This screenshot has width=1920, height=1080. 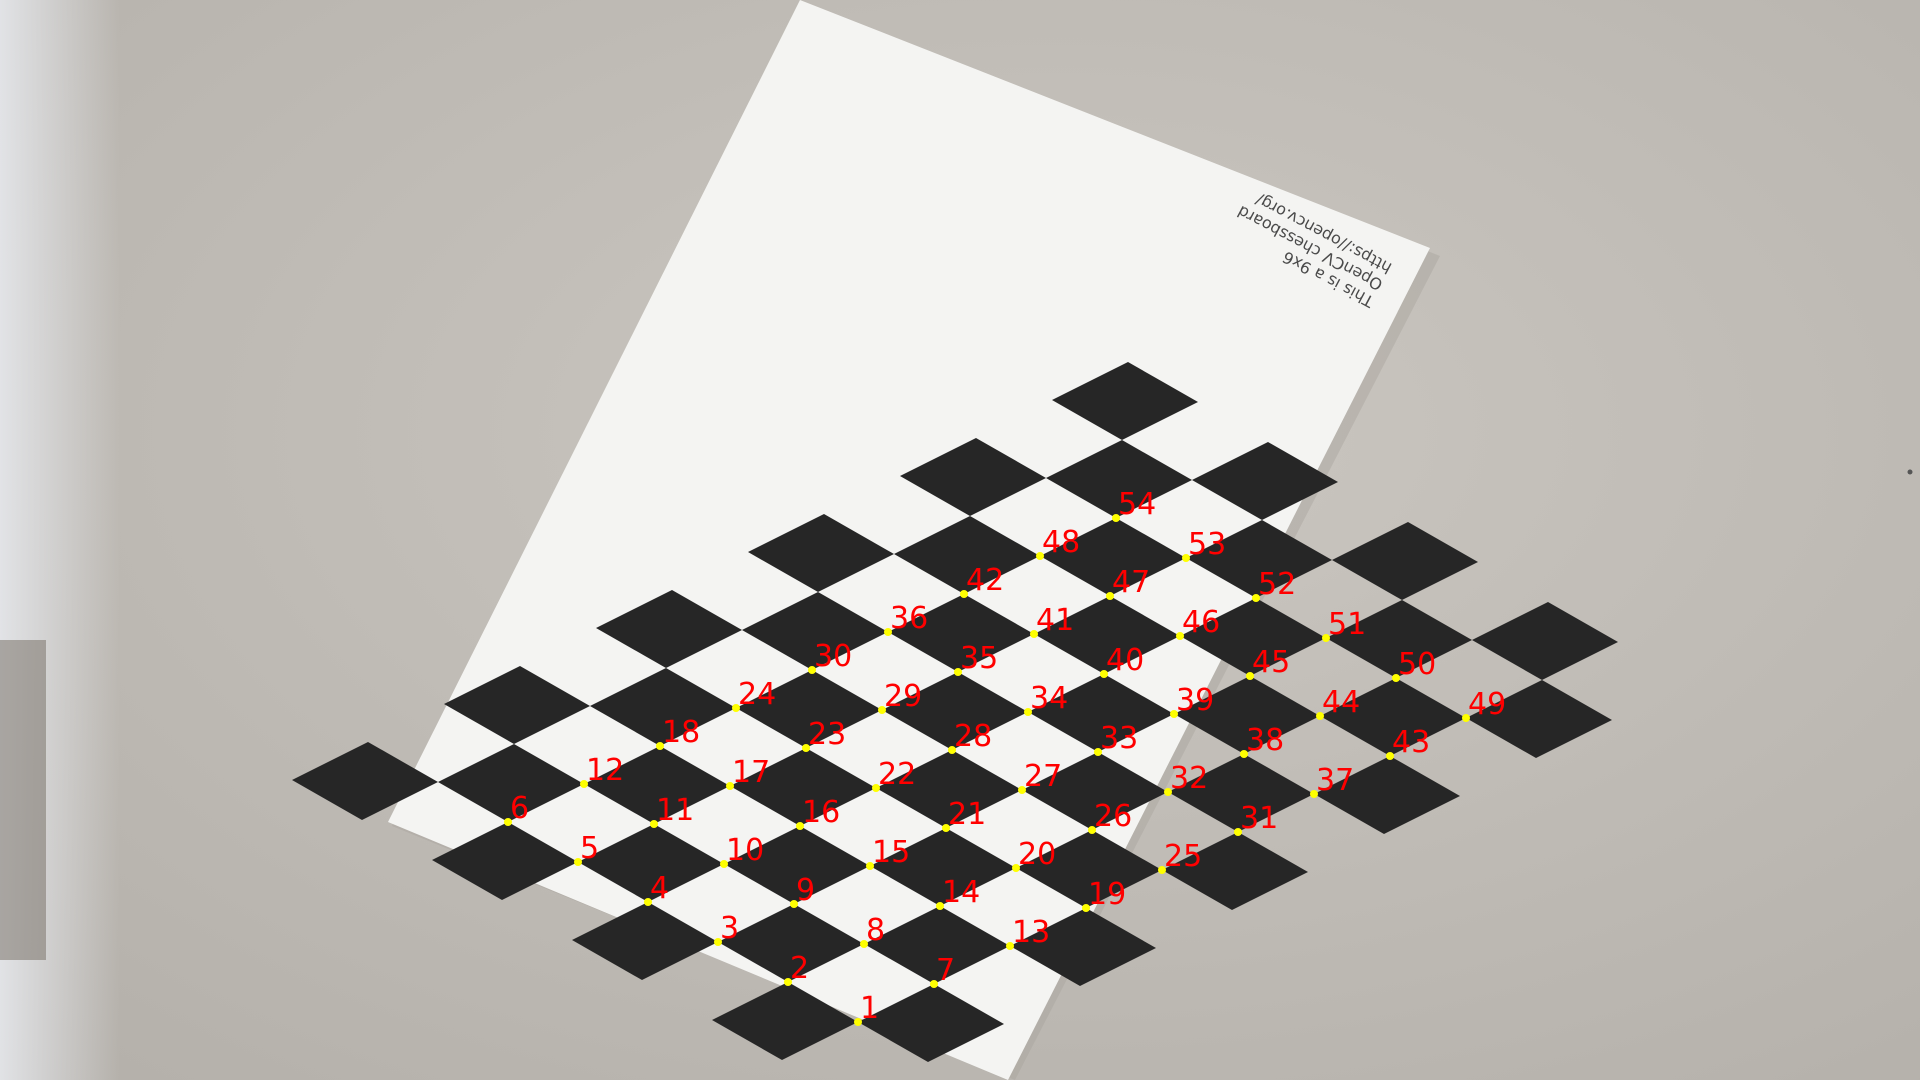 What do you see at coordinates (979, 658) in the screenshot?
I see `corner-label: 35` at bounding box center [979, 658].